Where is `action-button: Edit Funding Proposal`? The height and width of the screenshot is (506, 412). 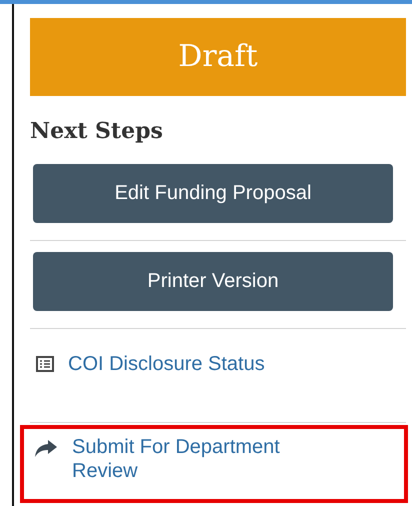 action-button: Edit Funding Proposal is located at coordinates (213, 193).